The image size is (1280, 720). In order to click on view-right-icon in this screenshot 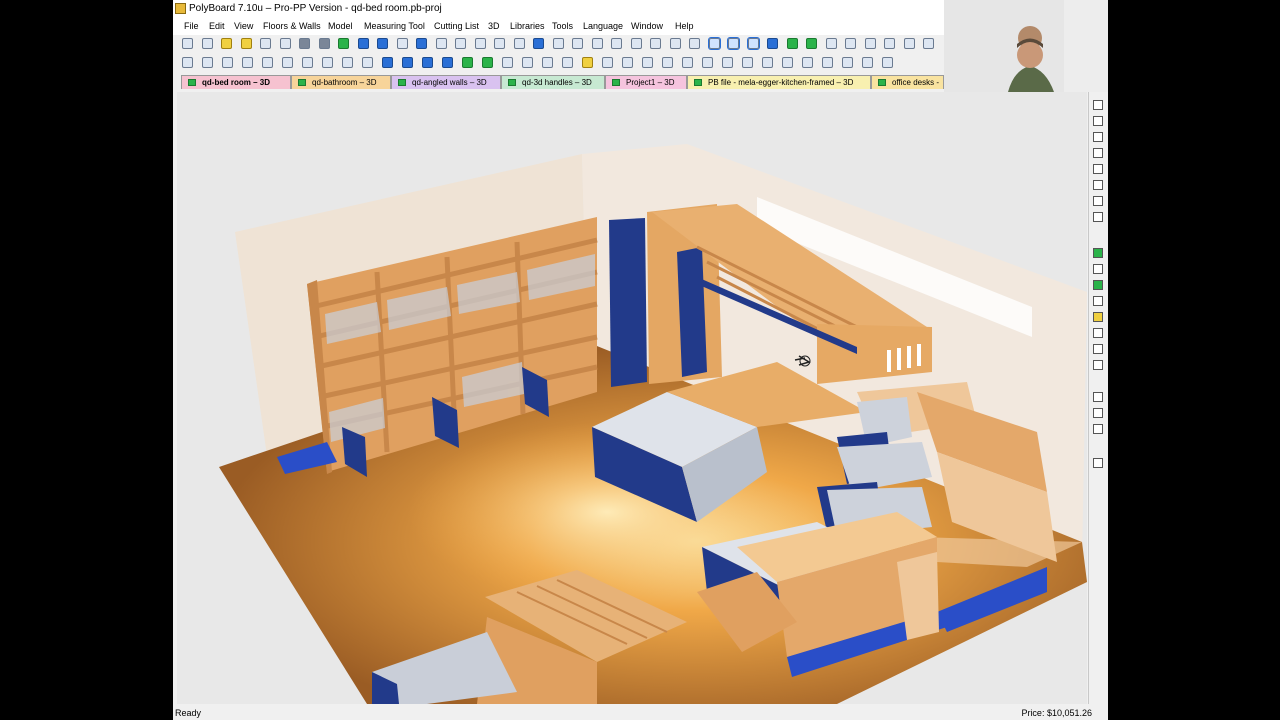, I will do `click(247, 62)`.